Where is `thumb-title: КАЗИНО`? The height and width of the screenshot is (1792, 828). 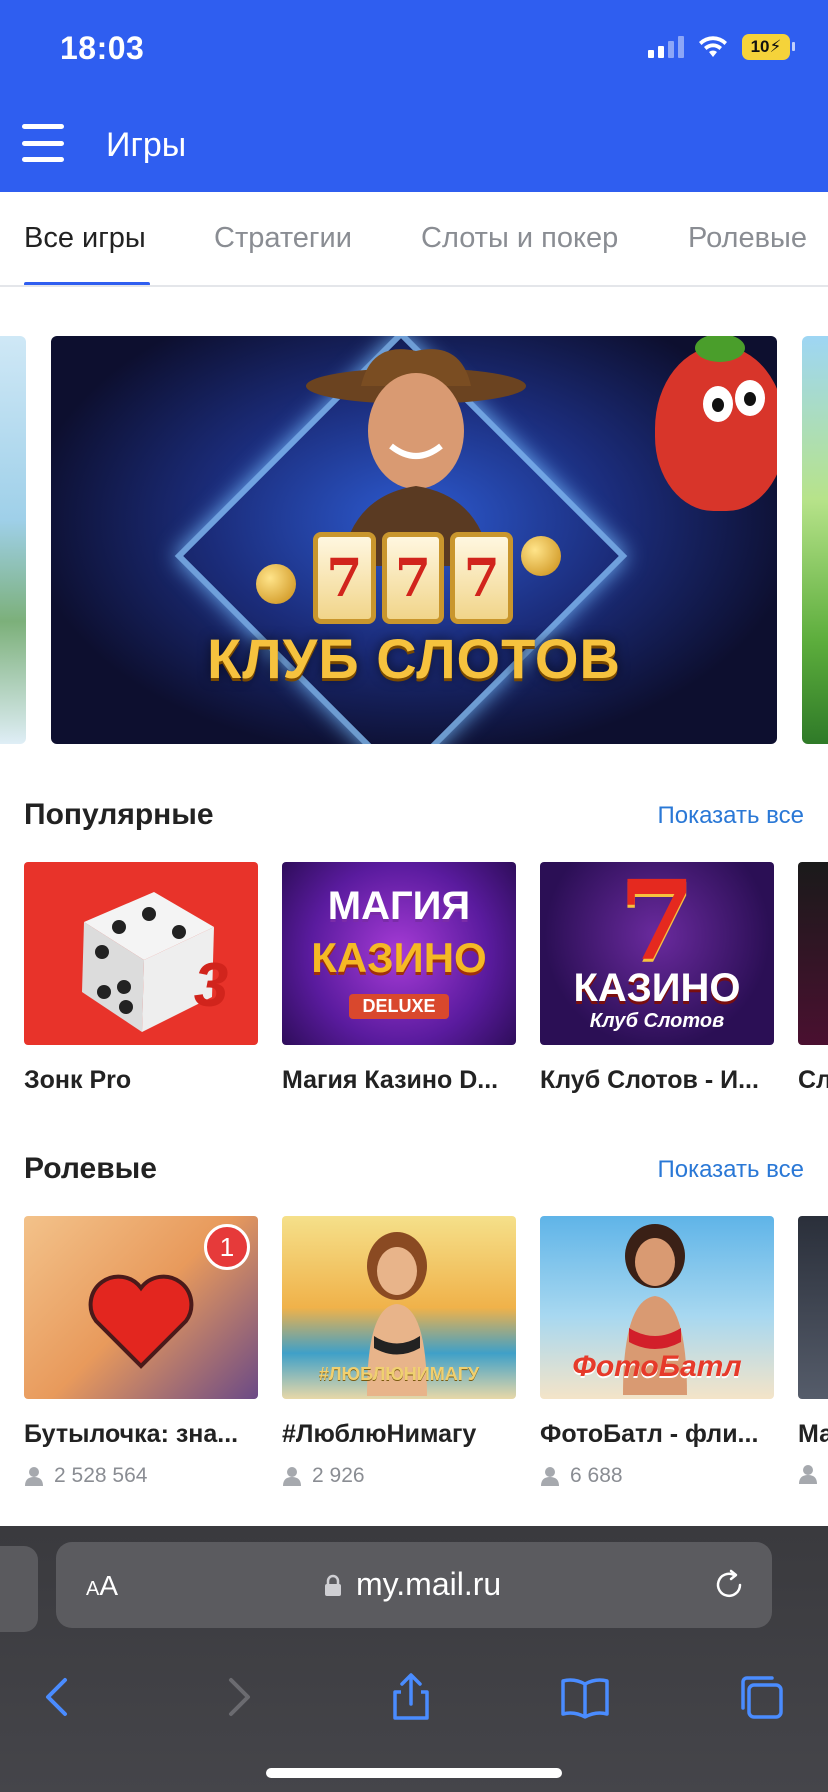
thumb-title: КАЗИНО is located at coordinates (657, 988).